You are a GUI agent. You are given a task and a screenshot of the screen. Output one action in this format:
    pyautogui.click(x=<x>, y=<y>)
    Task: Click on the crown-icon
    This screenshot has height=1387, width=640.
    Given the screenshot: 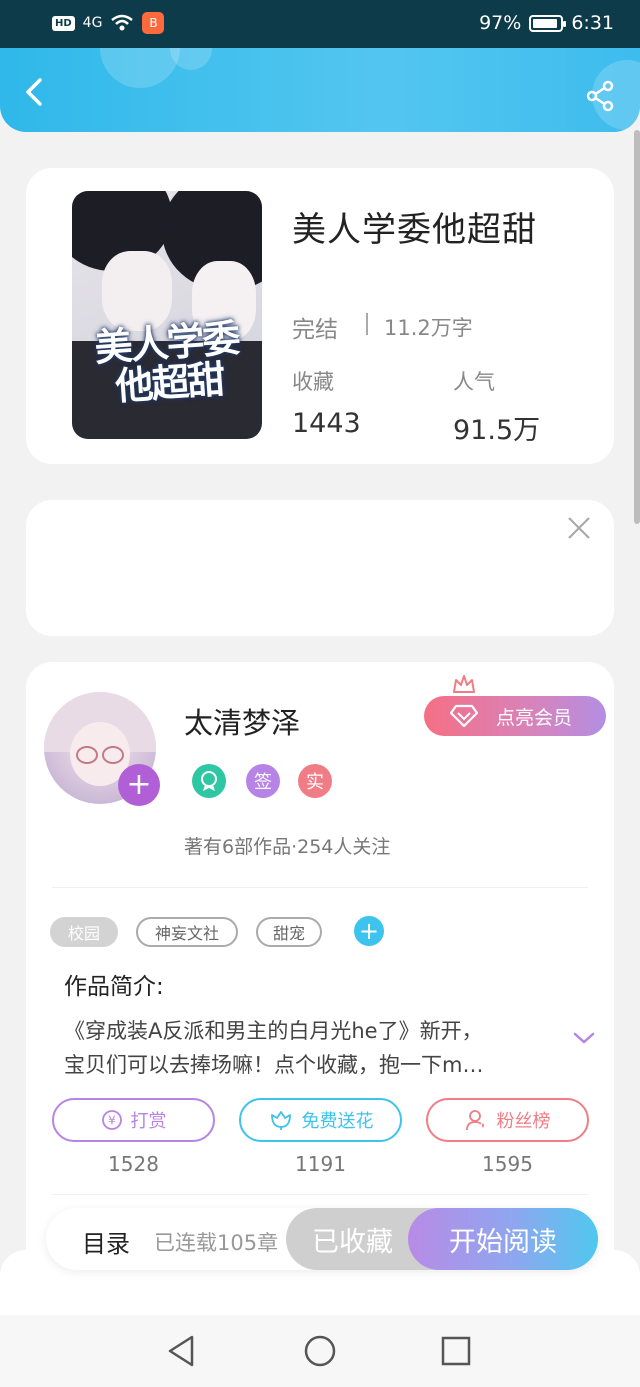 What is the action you would take?
    pyautogui.click(x=464, y=684)
    